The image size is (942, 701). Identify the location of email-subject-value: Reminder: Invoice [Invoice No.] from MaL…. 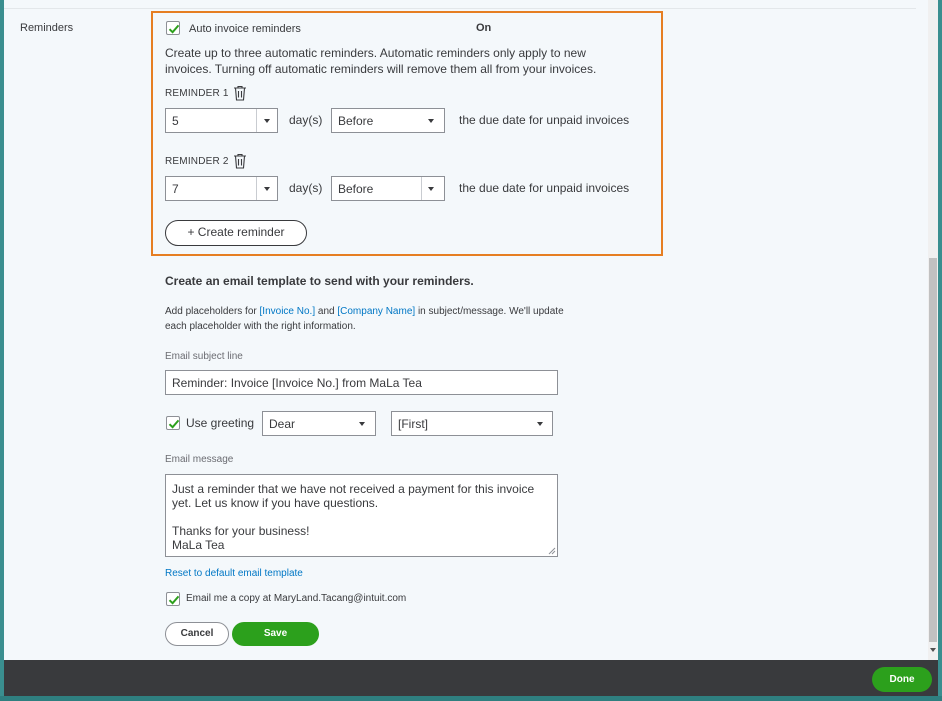
(297, 383).